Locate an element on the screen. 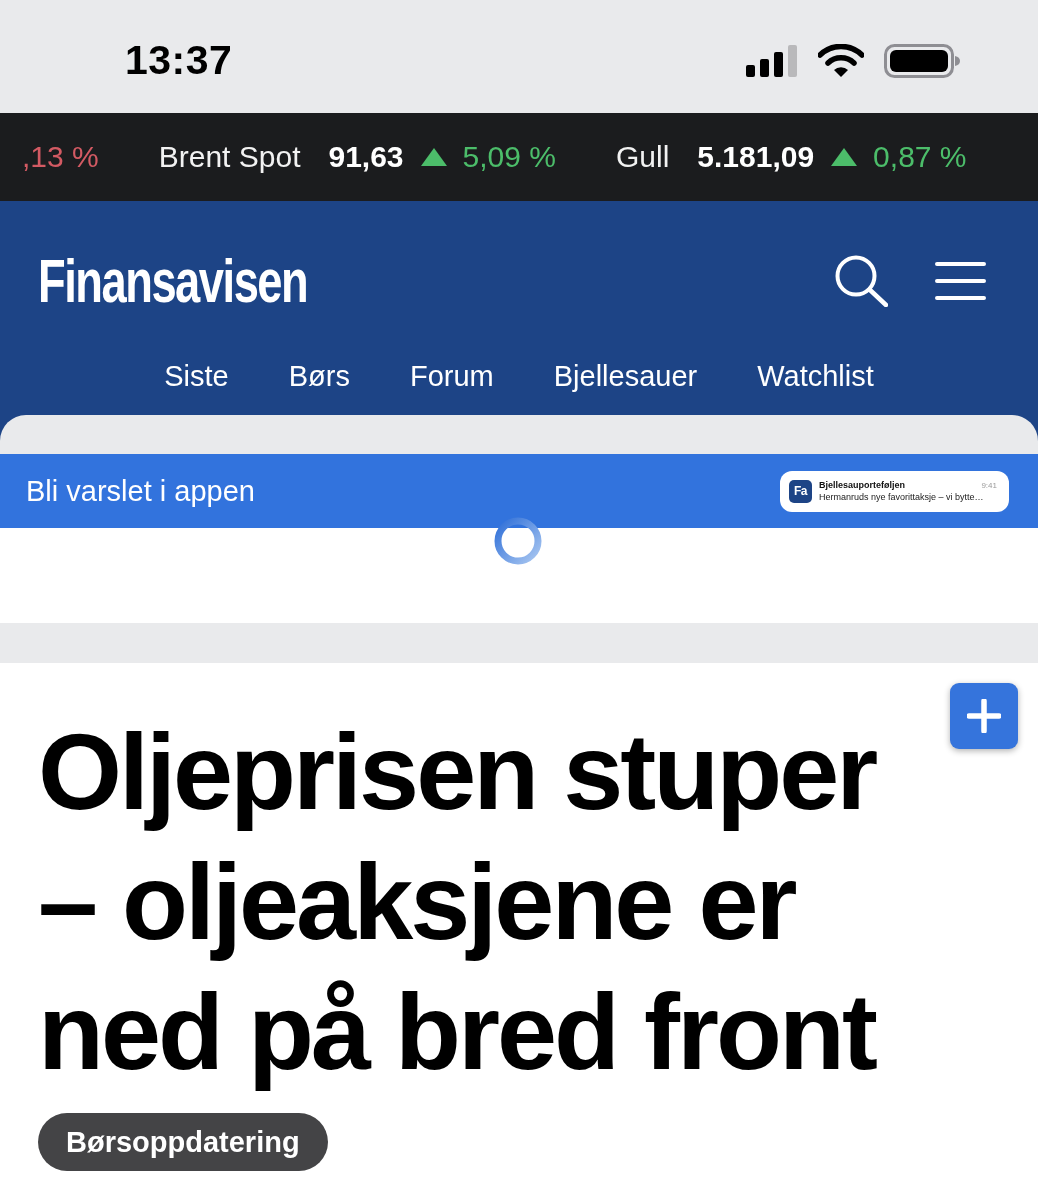 This screenshot has height=1200, width=1038. battery-icon is located at coordinates (922, 60).